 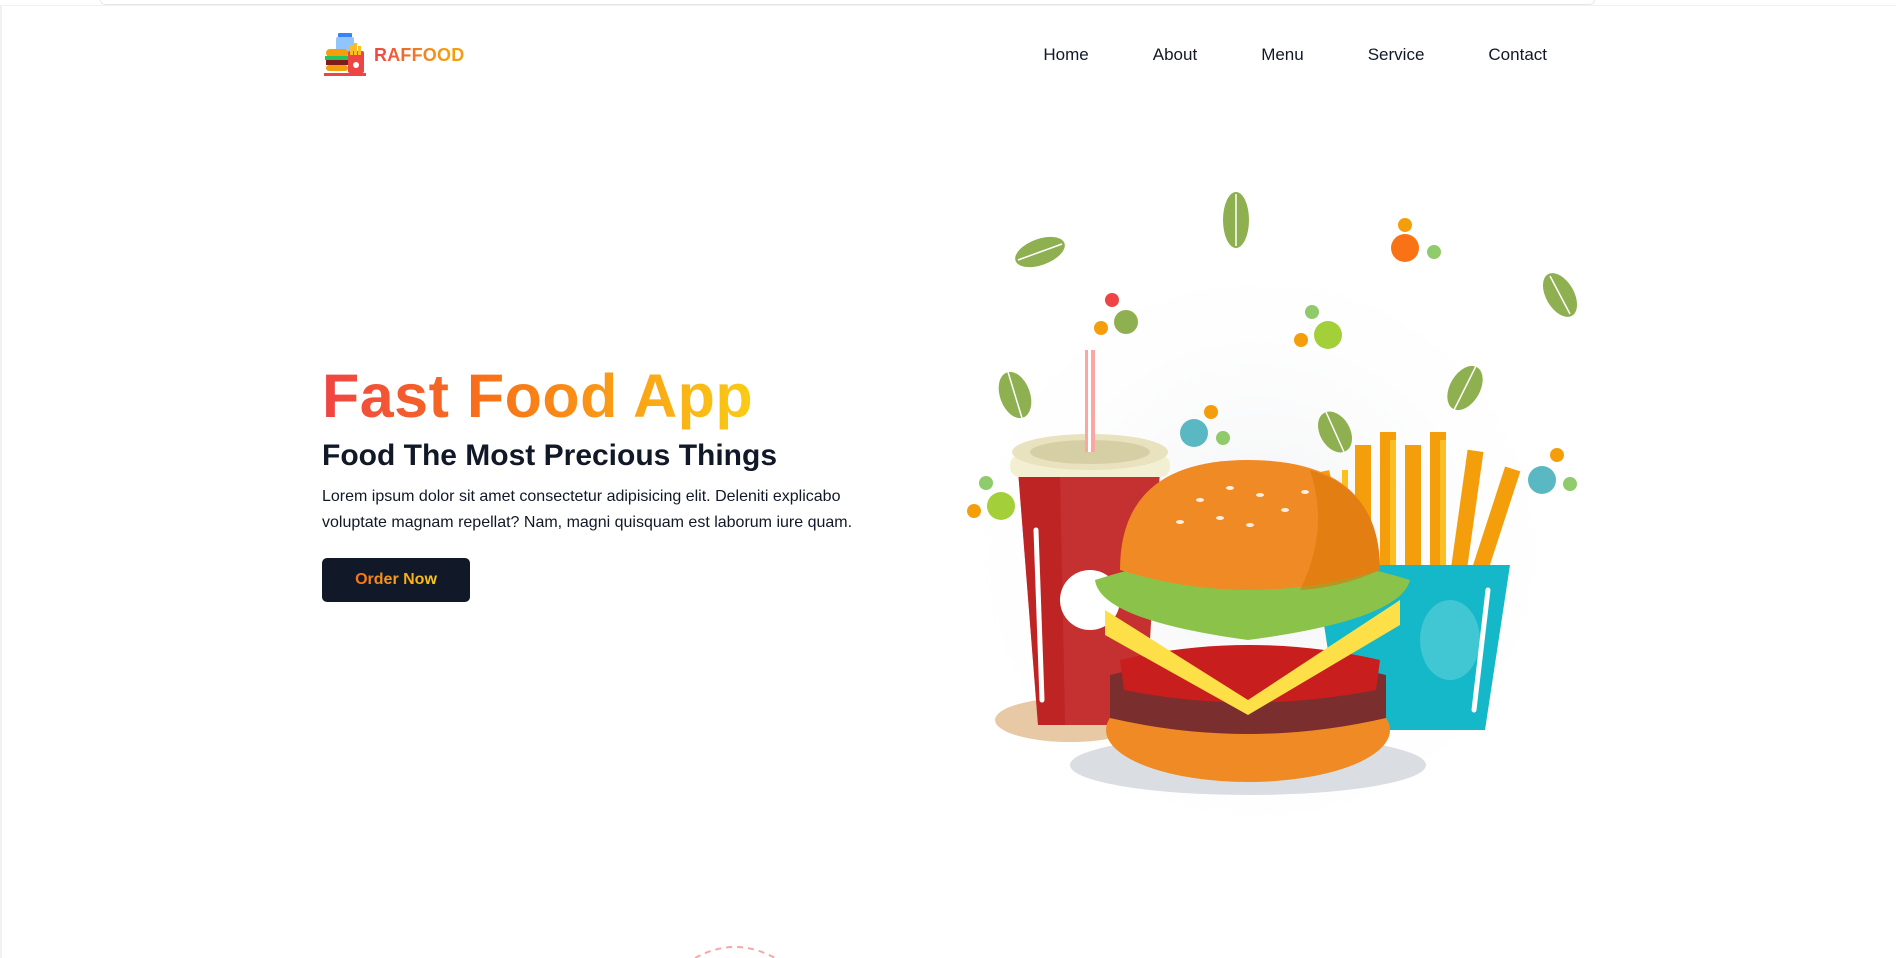 What do you see at coordinates (735, 952) in the screenshot?
I see `decorative-dashed-curve` at bounding box center [735, 952].